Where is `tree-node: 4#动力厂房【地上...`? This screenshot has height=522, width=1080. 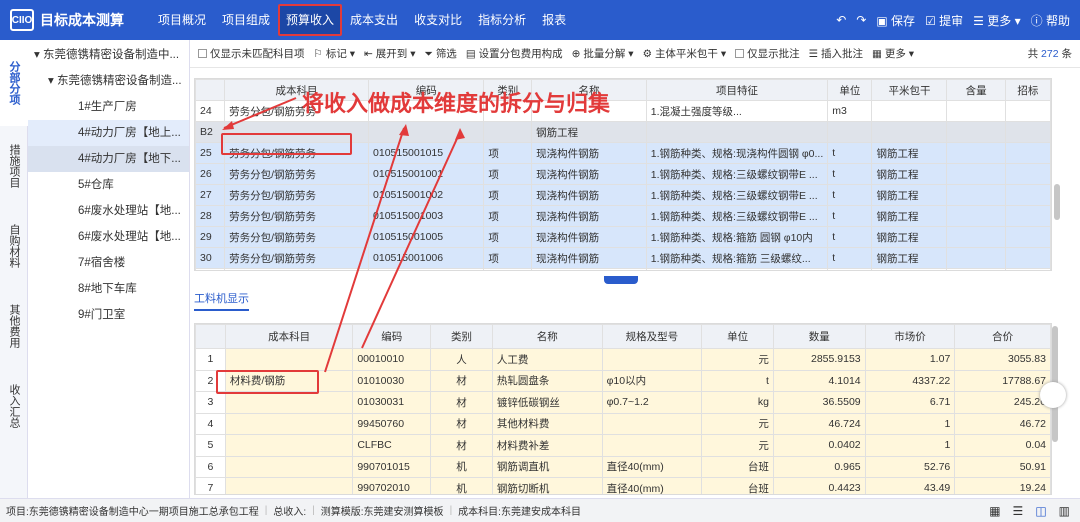
tree-node: 4#动力厂房【地上... is located at coordinates (108, 133).